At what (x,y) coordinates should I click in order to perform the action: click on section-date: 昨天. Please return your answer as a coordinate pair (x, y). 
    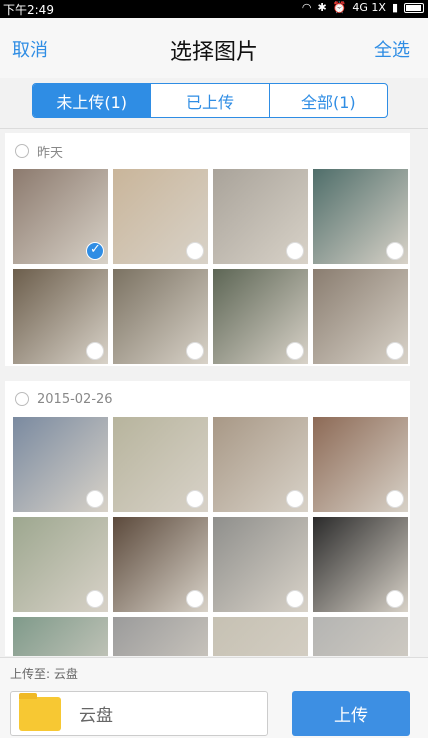
    Looking at the image, I should click on (50, 153).